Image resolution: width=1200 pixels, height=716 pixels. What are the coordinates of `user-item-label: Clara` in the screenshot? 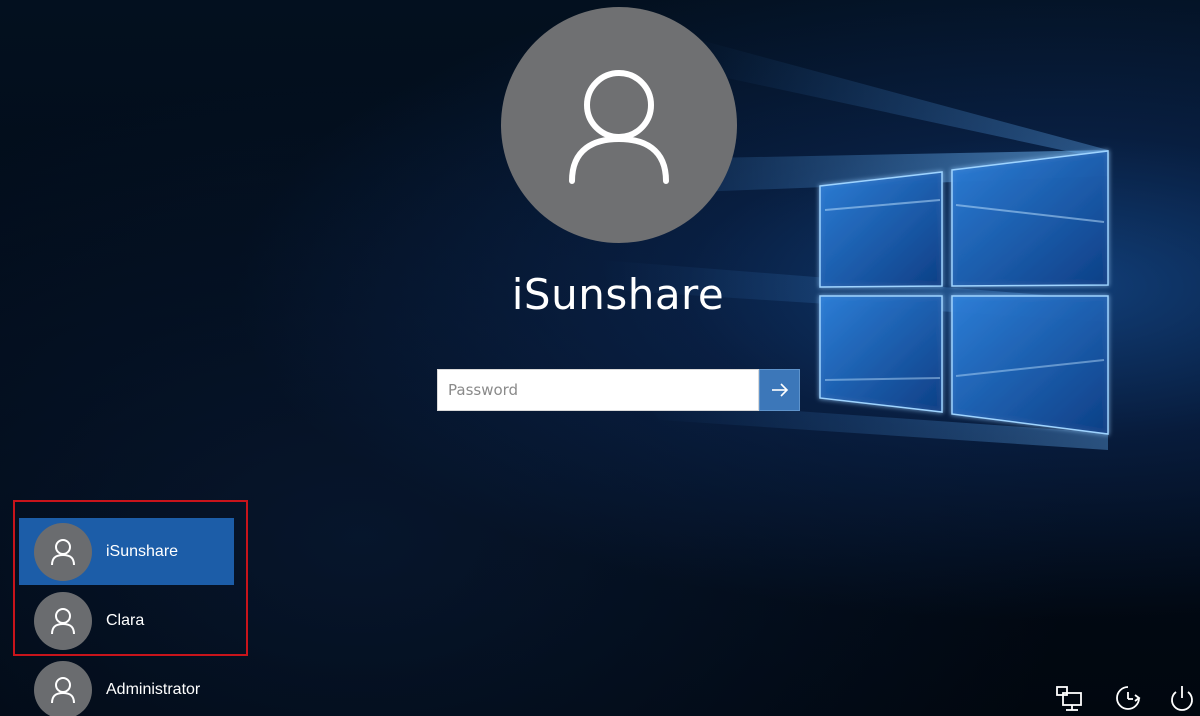 It's located at (125, 620).